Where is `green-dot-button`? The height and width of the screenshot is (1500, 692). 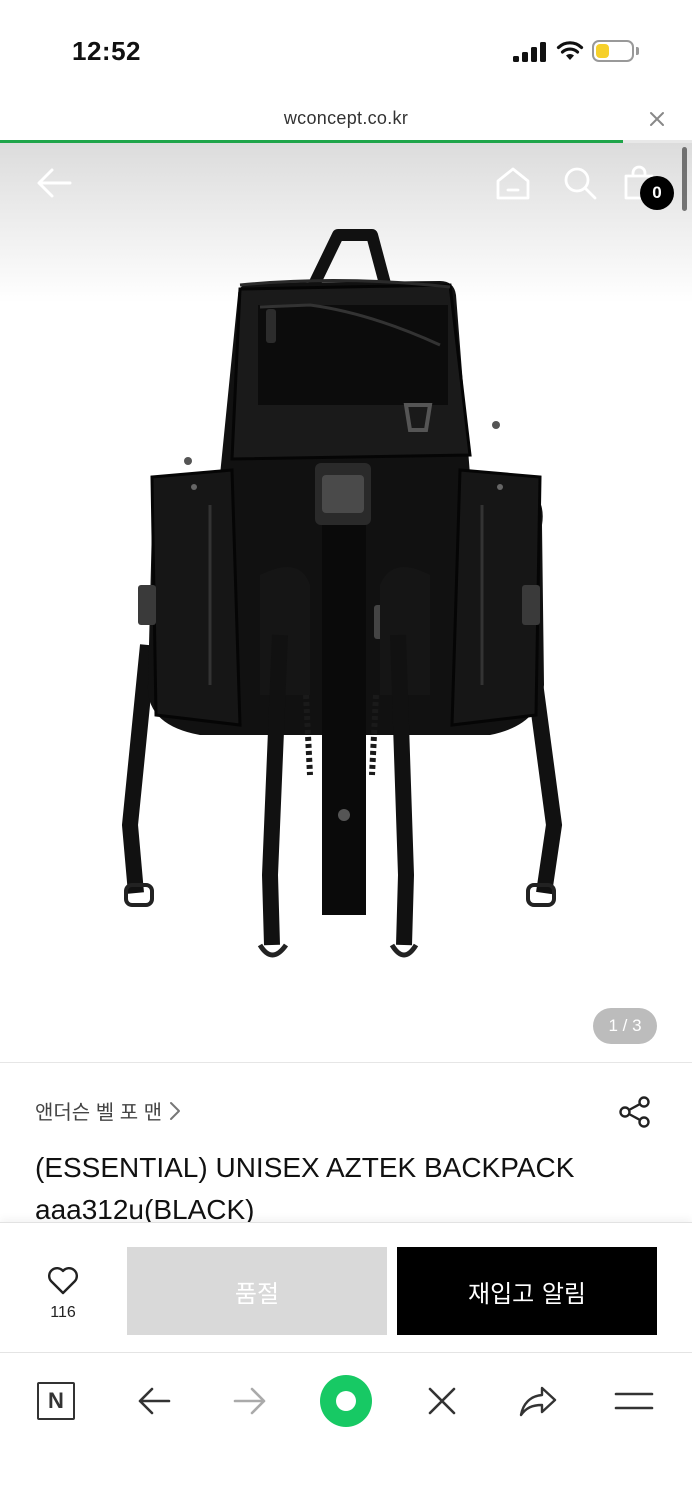
green-dot-button is located at coordinates (346, 1401).